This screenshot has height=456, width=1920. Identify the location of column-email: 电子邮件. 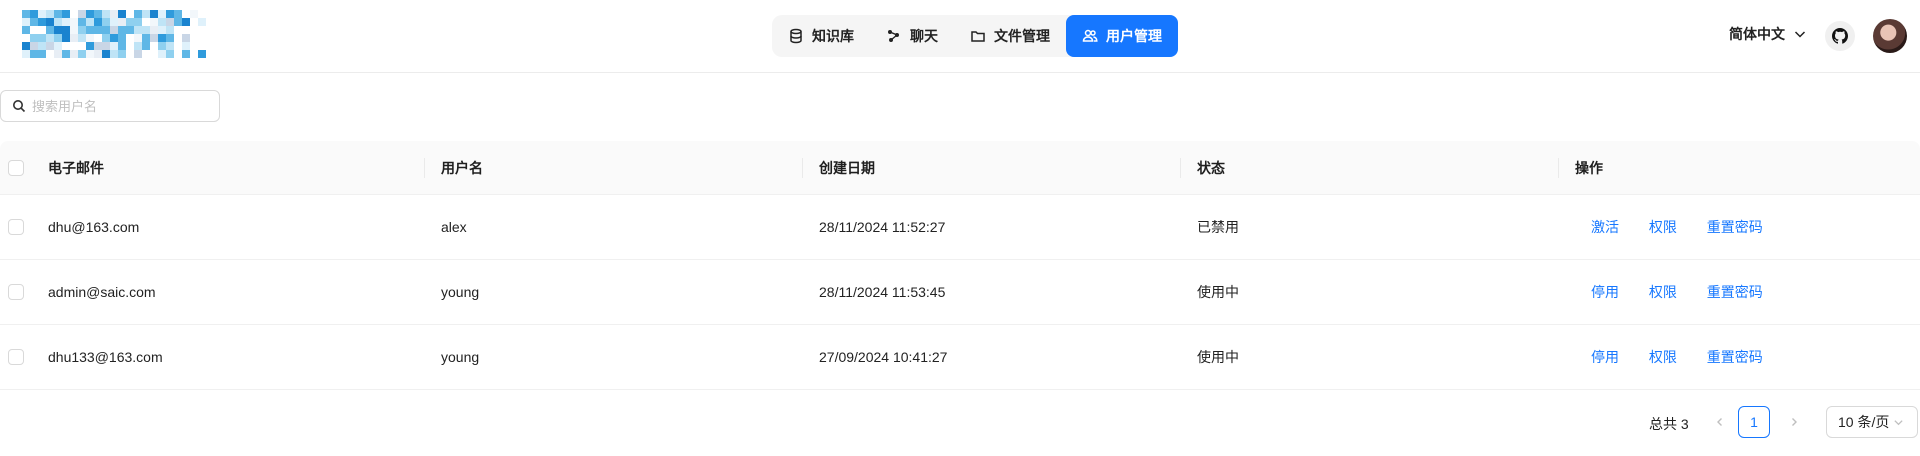
(76, 167).